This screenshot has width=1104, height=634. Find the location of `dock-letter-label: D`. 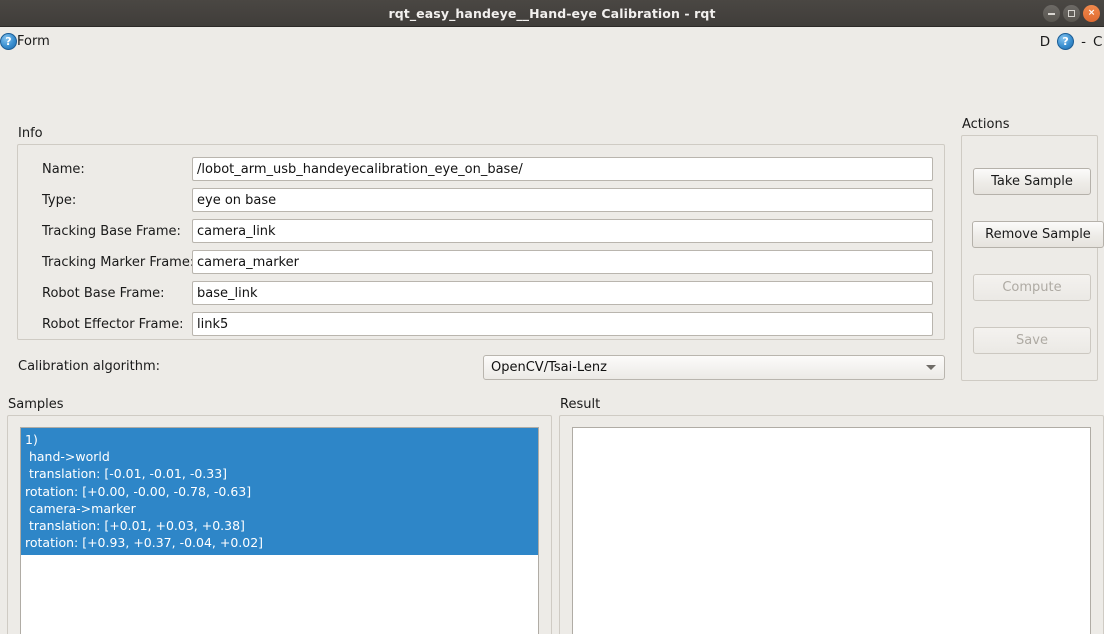

dock-letter-label: D is located at coordinates (1045, 41).